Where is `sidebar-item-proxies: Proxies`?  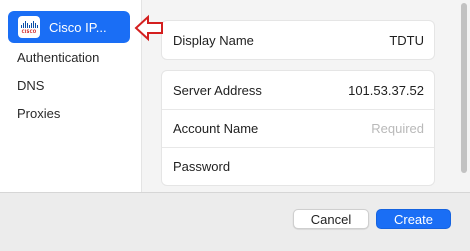 sidebar-item-proxies: Proxies is located at coordinates (69, 113).